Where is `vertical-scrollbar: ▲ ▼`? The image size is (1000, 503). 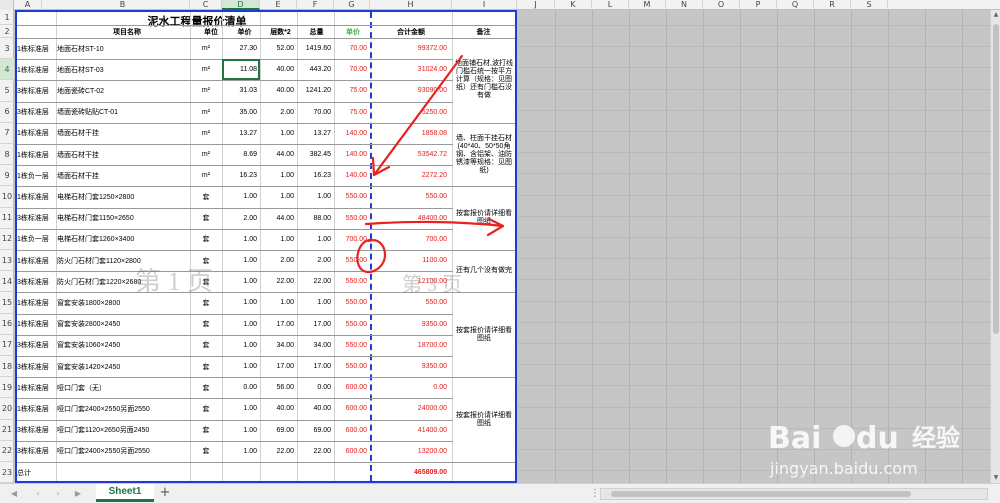
vertical-scrollbar: ▲ ▼ is located at coordinates (995, 246).